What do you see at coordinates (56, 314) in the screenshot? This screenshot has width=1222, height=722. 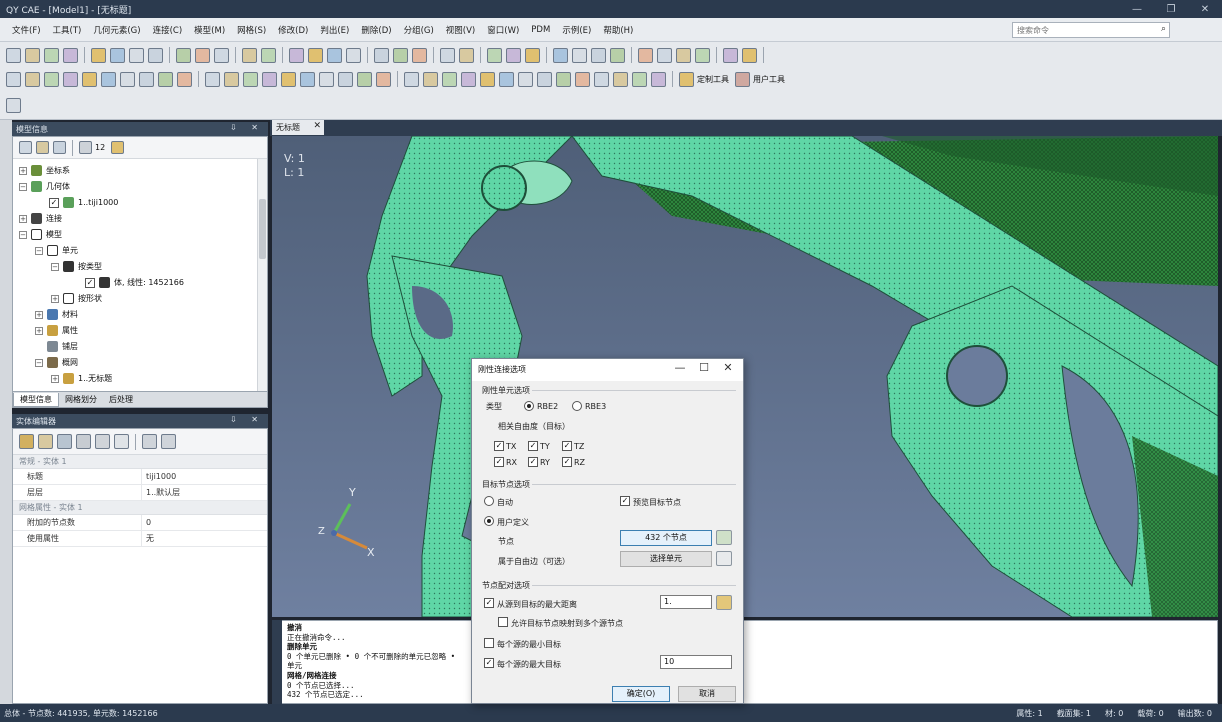 I see `tree-item-material: + 材料` at bounding box center [56, 314].